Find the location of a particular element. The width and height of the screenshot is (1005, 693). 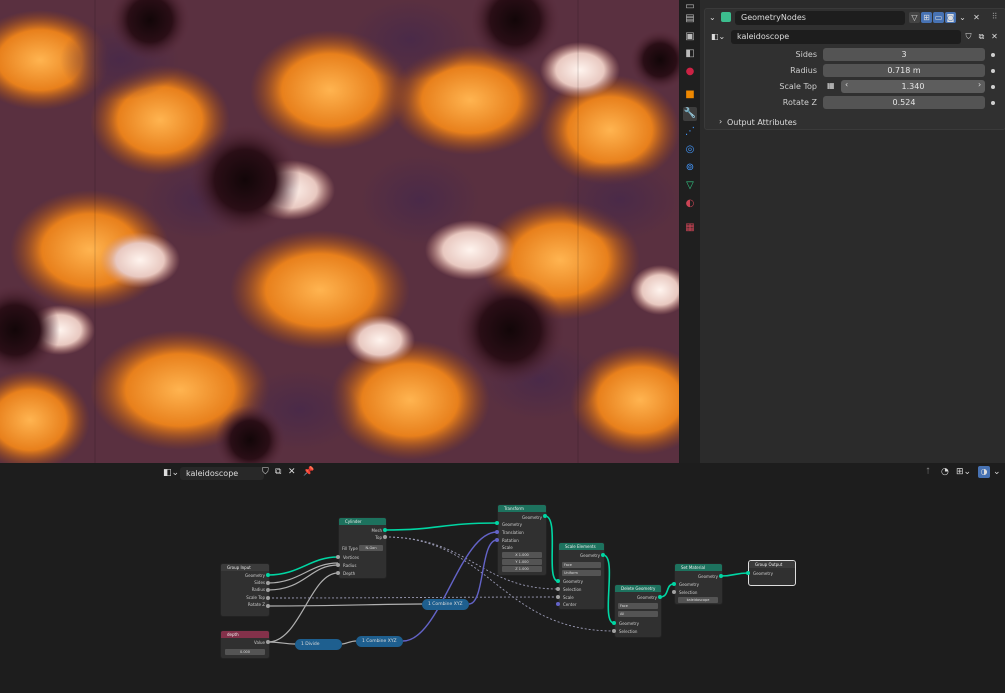

socket-label: Depth is located at coordinates (349, 573).